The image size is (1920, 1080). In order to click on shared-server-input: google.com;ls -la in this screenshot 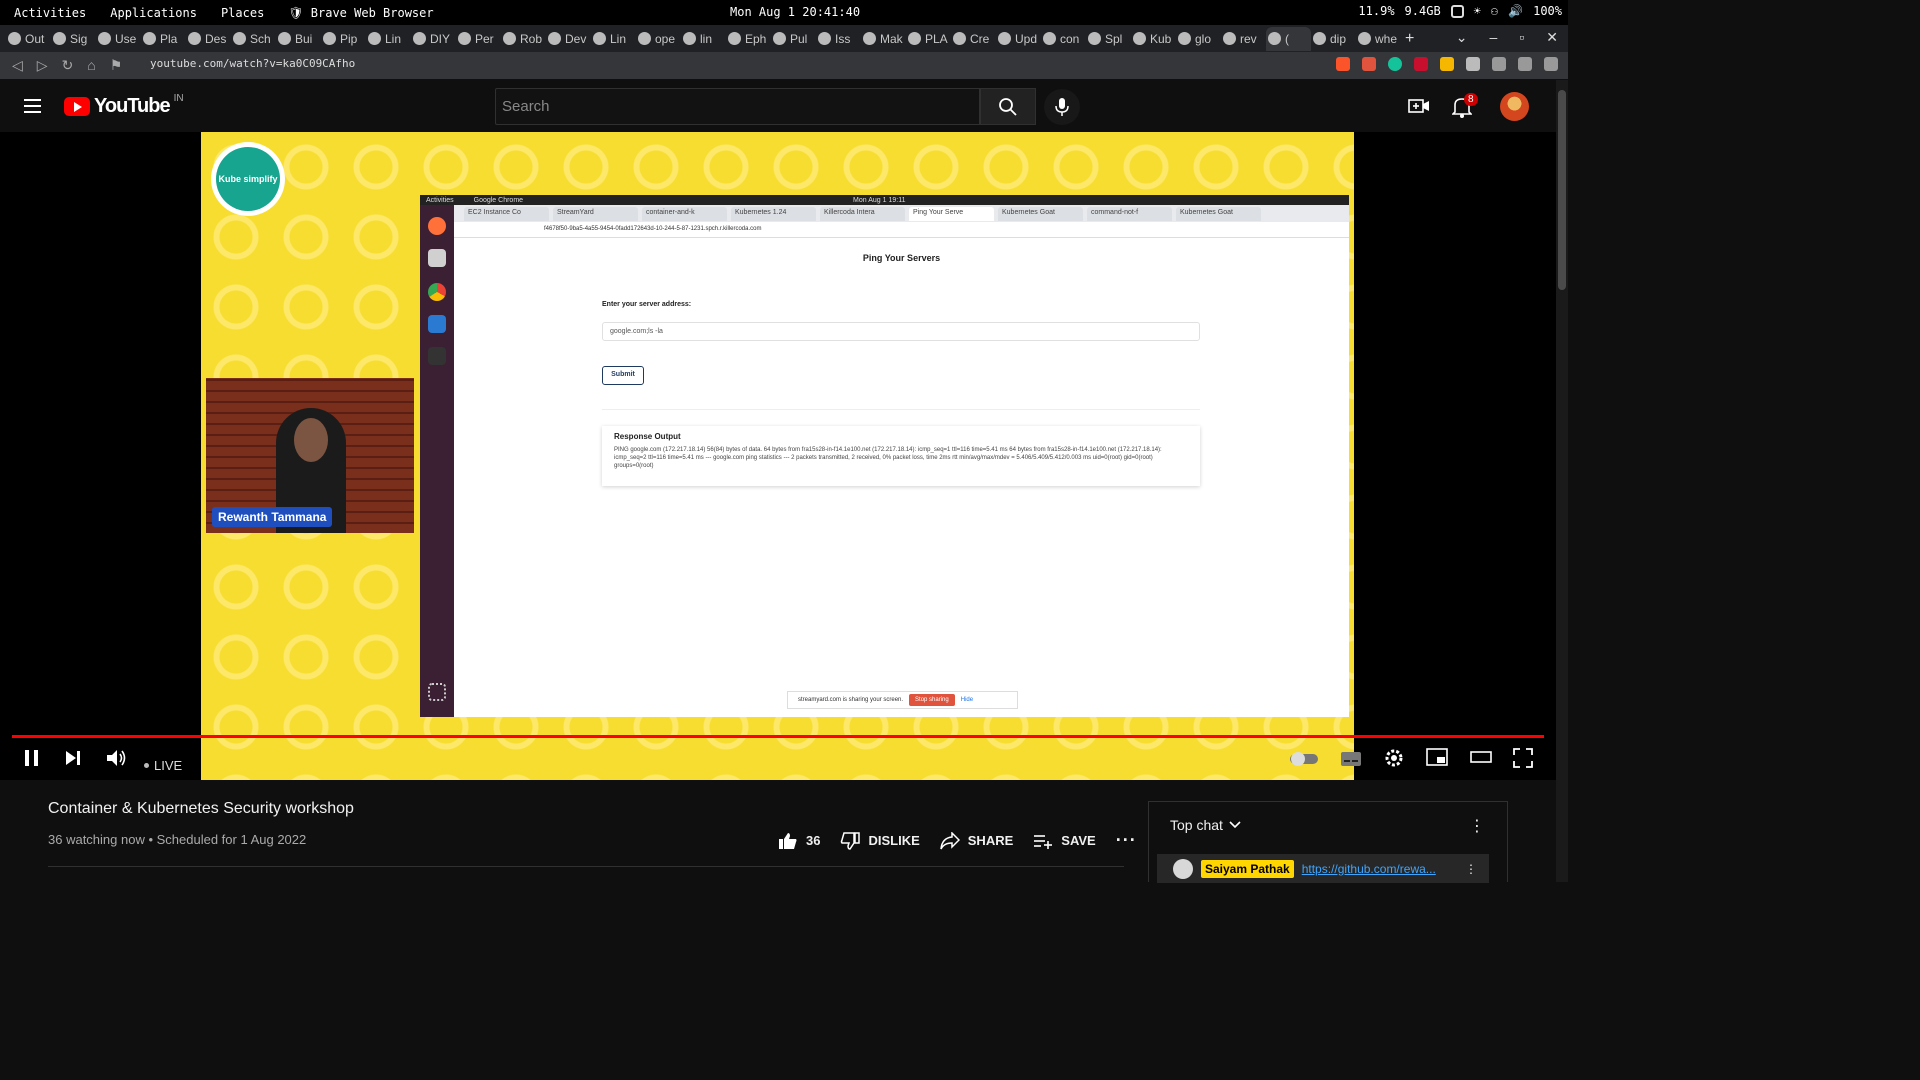, I will do `click(901, 331)`.